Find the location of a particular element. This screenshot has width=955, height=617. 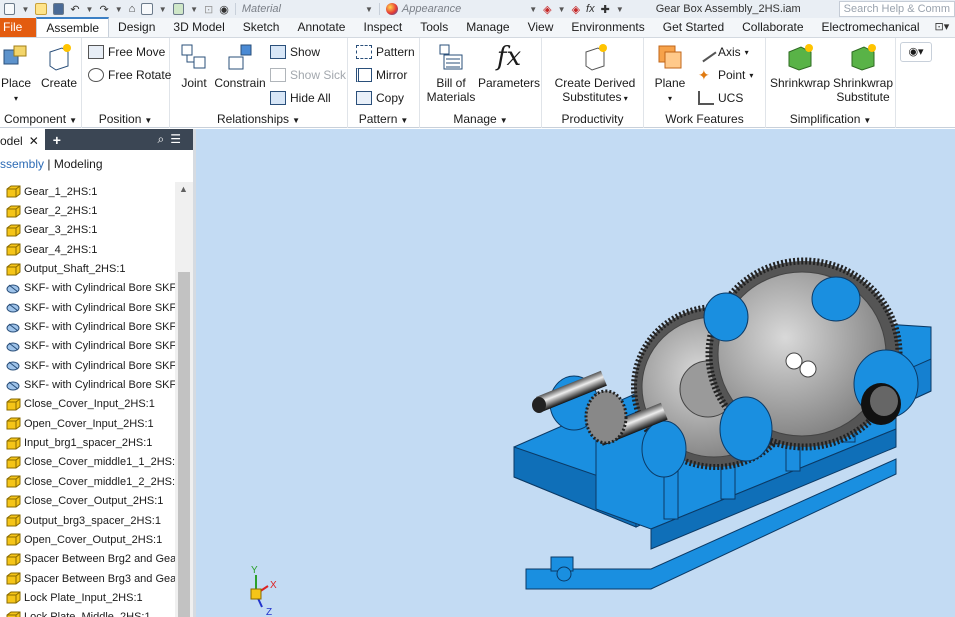

tab-model: odel ✕ is located at coordinates (22, 139).